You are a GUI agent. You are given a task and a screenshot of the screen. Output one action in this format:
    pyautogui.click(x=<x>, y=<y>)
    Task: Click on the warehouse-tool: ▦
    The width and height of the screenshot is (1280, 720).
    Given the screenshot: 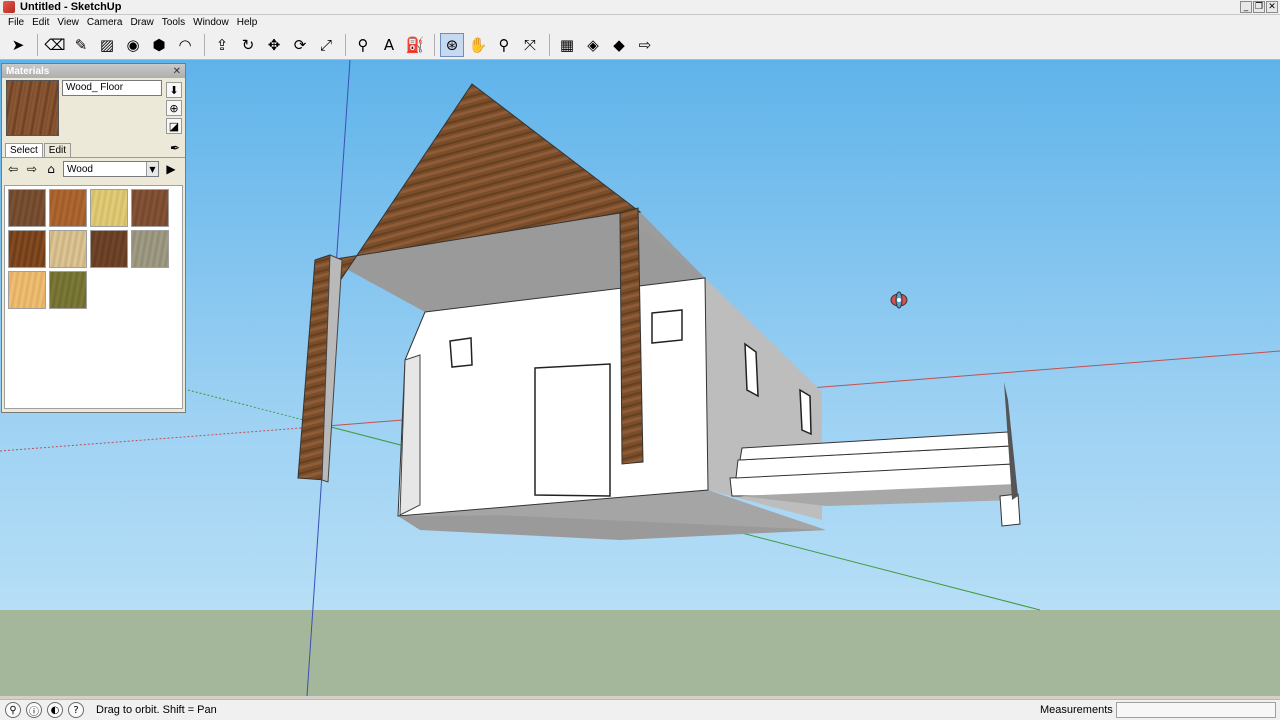 What is the action you would take?
    pyautogui.click(x=567, y=45)
    